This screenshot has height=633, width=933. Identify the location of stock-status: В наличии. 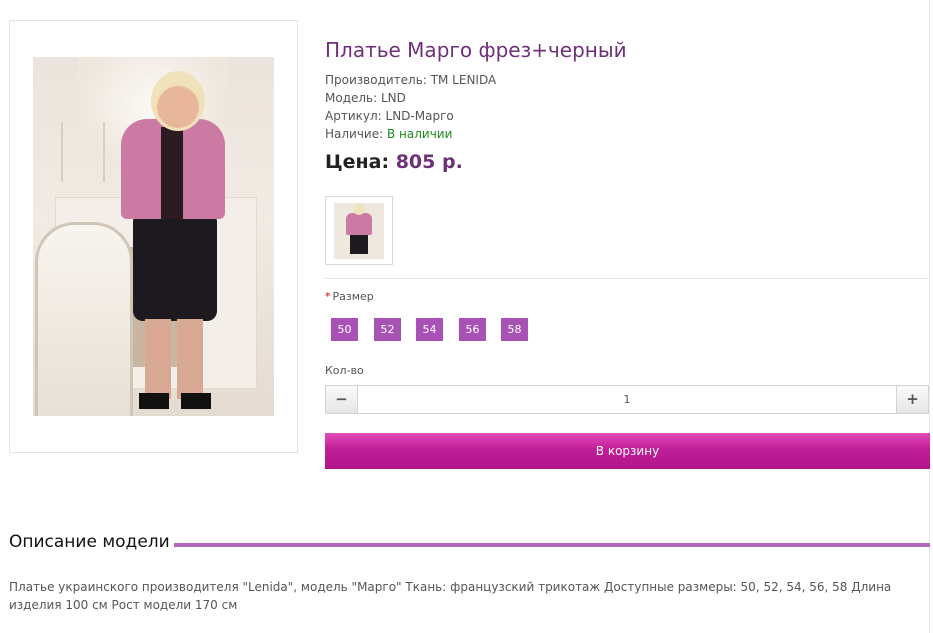
(420, 134).